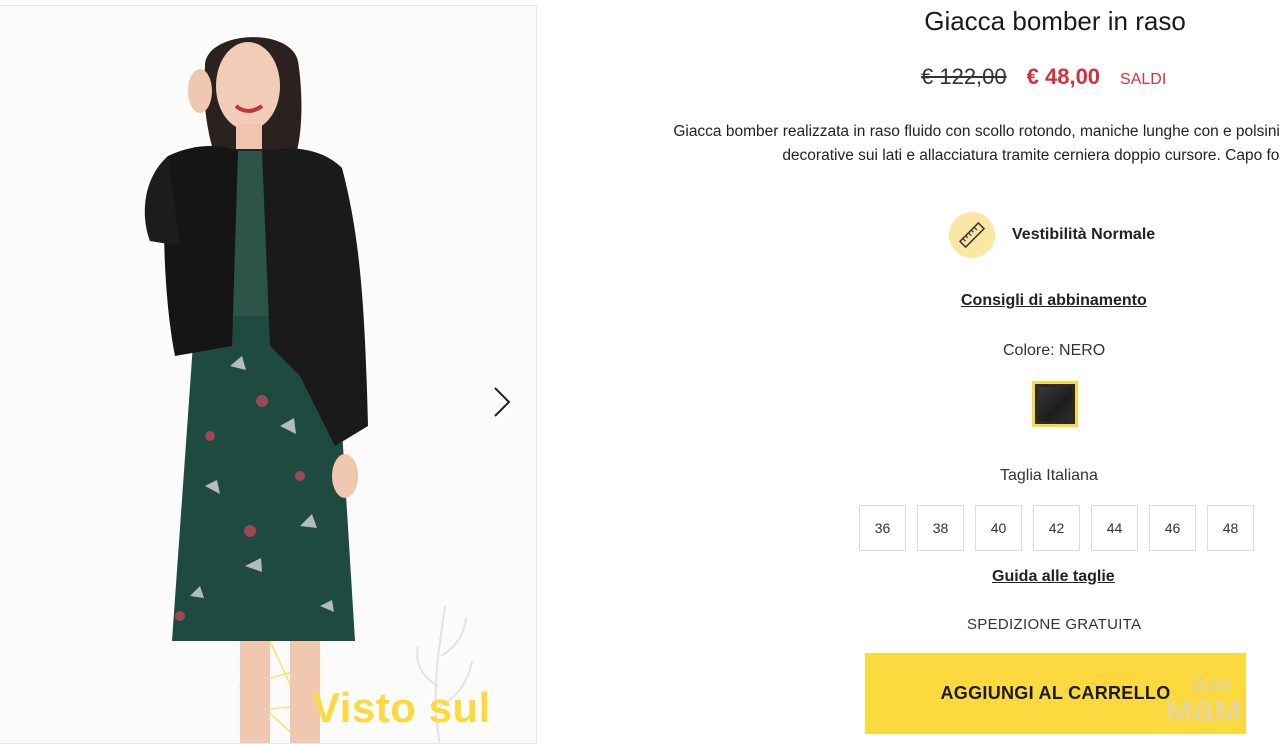 The height and width of the screenshot is (744, 1280). I want to click on fit-info: Vestibilità Normale, so click(1052, 235).